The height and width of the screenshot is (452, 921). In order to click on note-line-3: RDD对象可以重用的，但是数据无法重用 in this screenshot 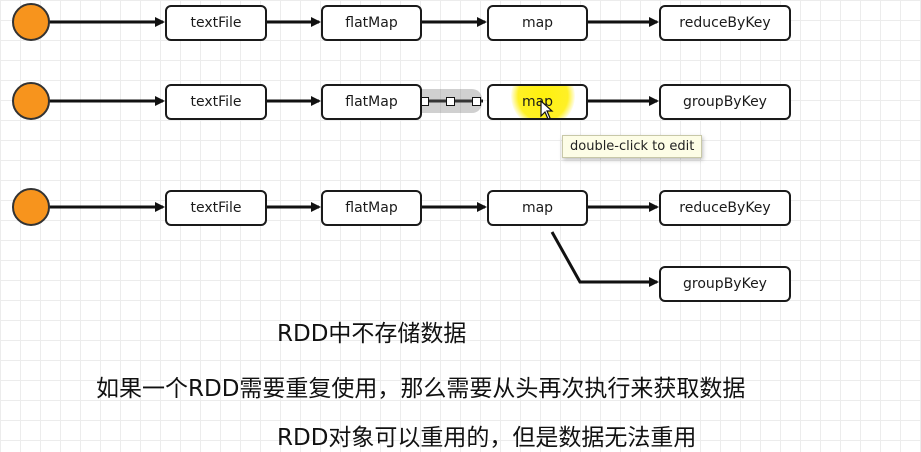, I will do `click(487, 438)`.